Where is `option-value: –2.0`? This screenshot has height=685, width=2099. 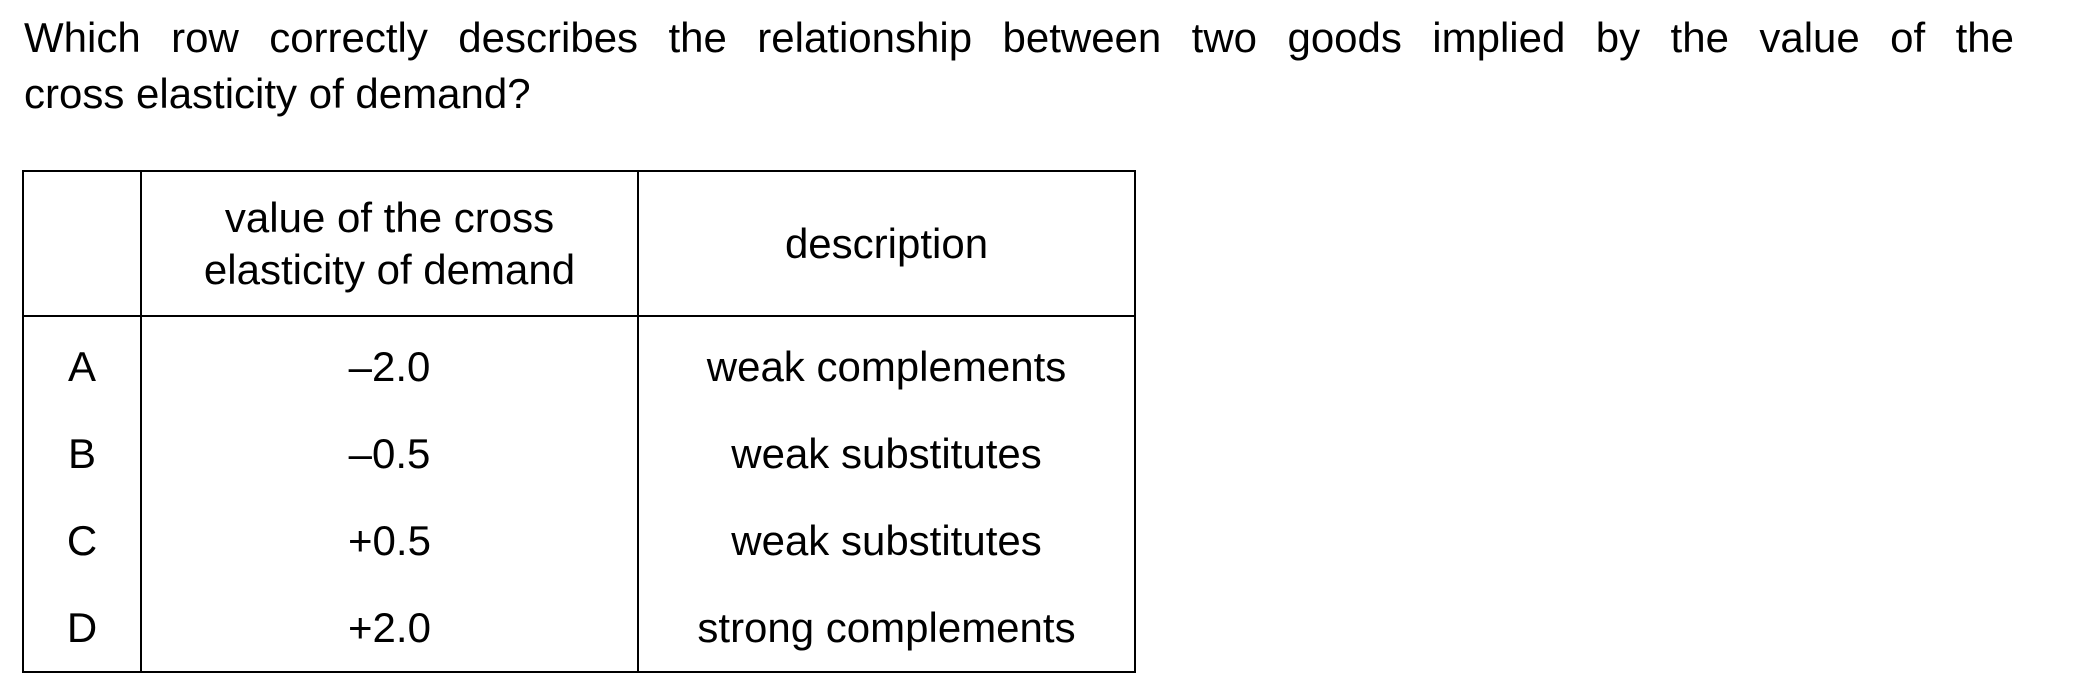
option-value: –2.0 is located at coordinates (389, 363).